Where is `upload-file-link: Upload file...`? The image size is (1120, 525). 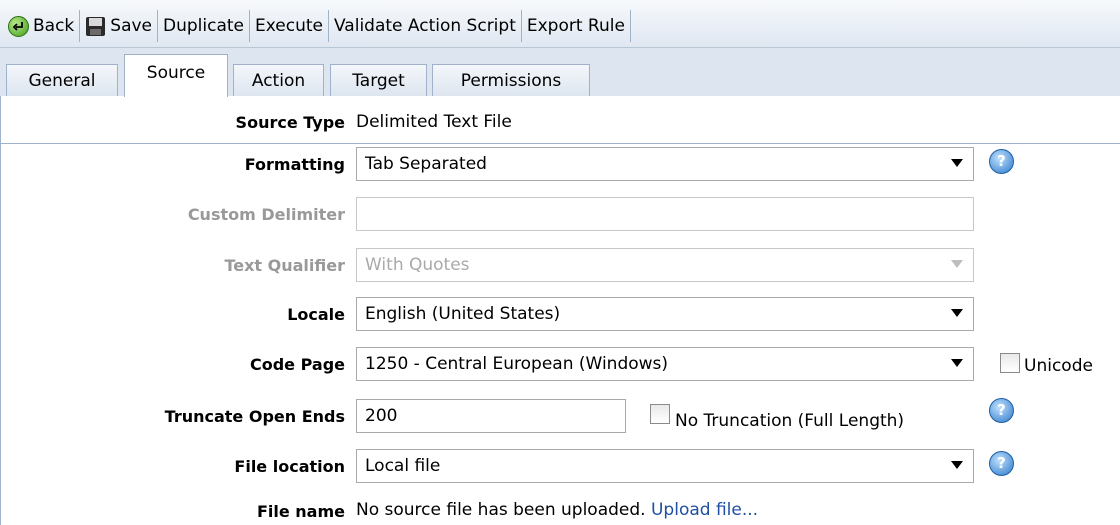
upload-file-link: Upload file... is located at coordinates (704, 510).